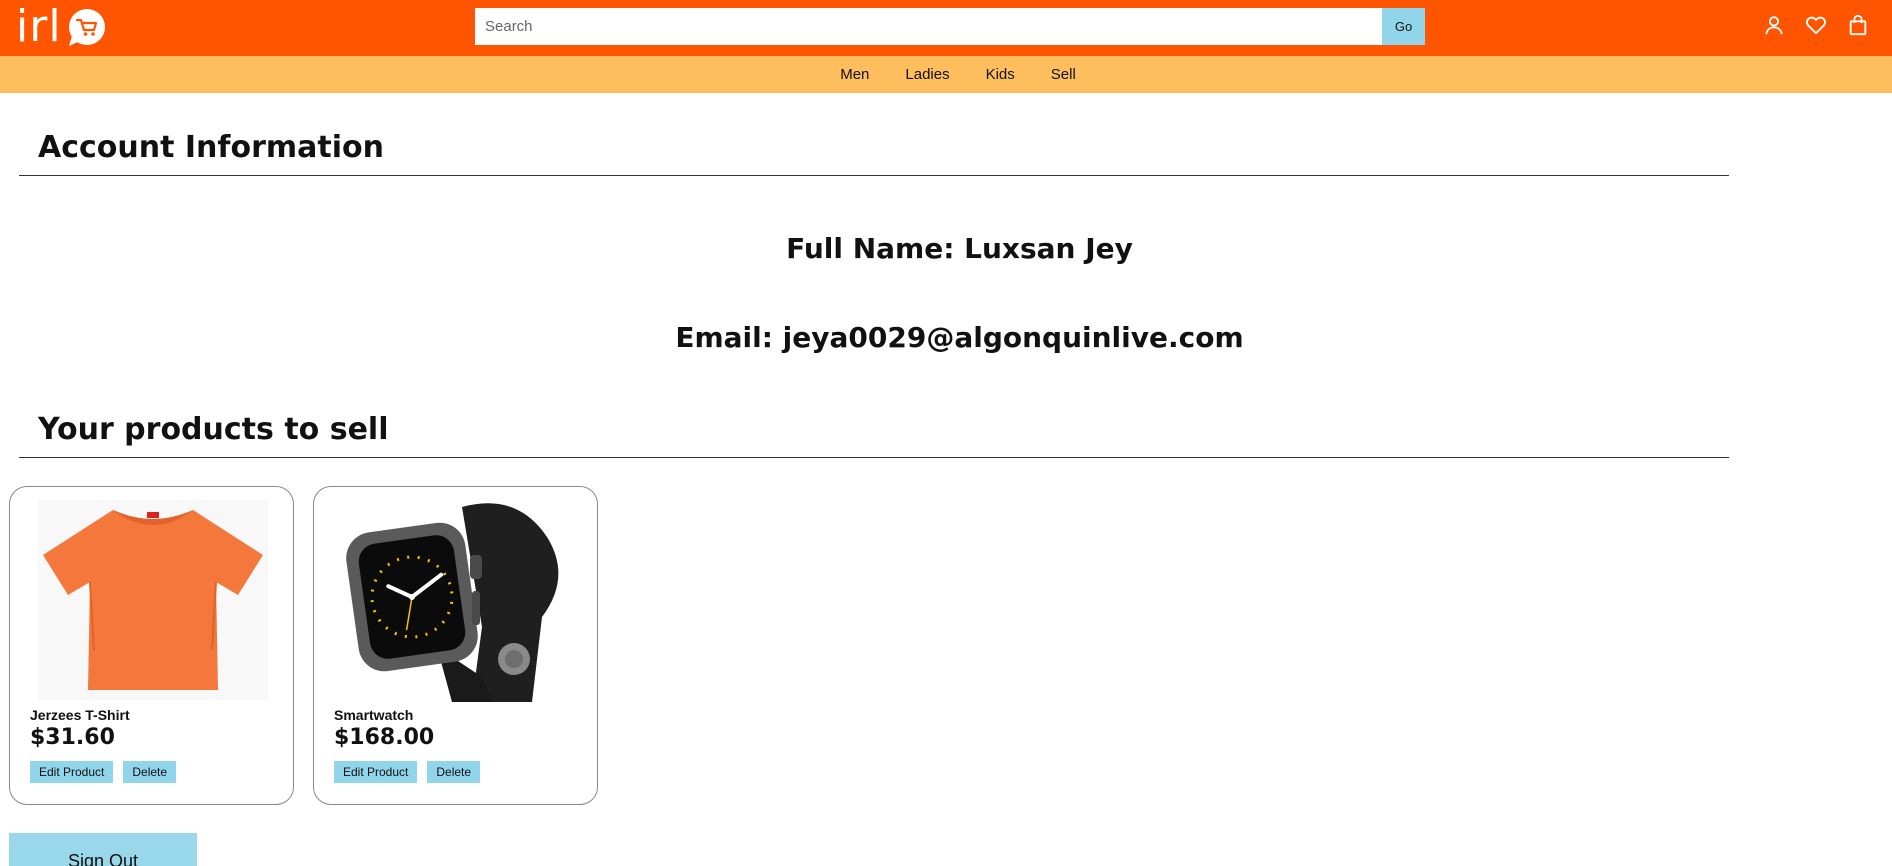  Describe the element at coordinates (384, 737) in the screenshot. I see `product-price: $168.00` at that location.